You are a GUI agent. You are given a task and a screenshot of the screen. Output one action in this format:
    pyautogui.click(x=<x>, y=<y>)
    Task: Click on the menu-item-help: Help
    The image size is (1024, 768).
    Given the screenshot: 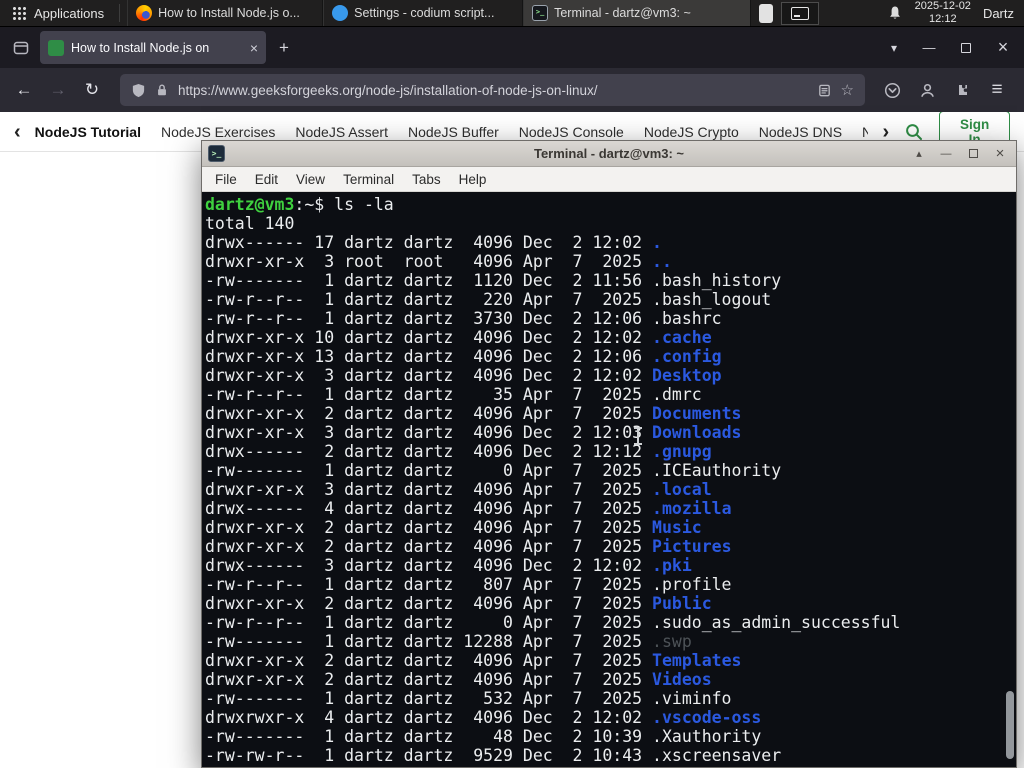 What is the action you would take?
    pyautogui.click(x=473, y=179)
    